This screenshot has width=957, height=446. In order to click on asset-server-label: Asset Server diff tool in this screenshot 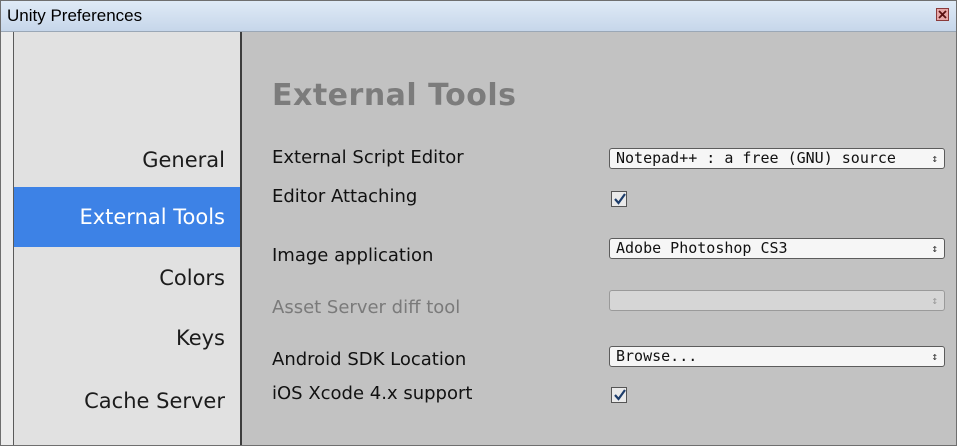, I will do `click(366, 307)`.